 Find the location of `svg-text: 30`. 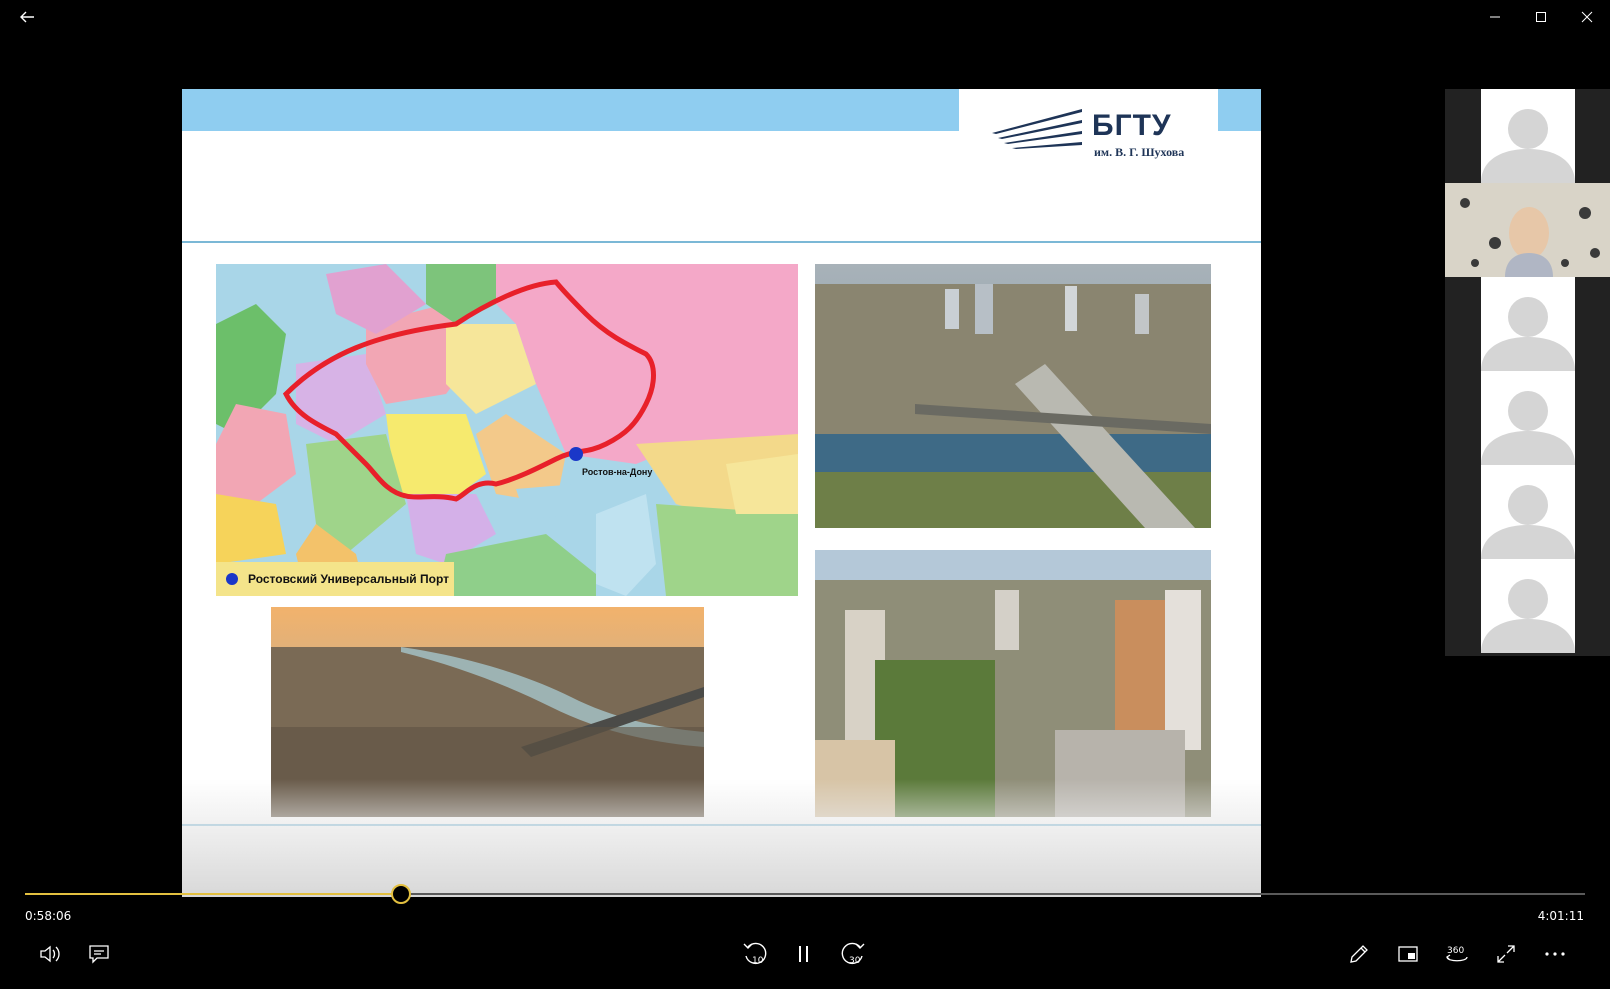

svg-text: 30 is located at coordinates (855, 961).